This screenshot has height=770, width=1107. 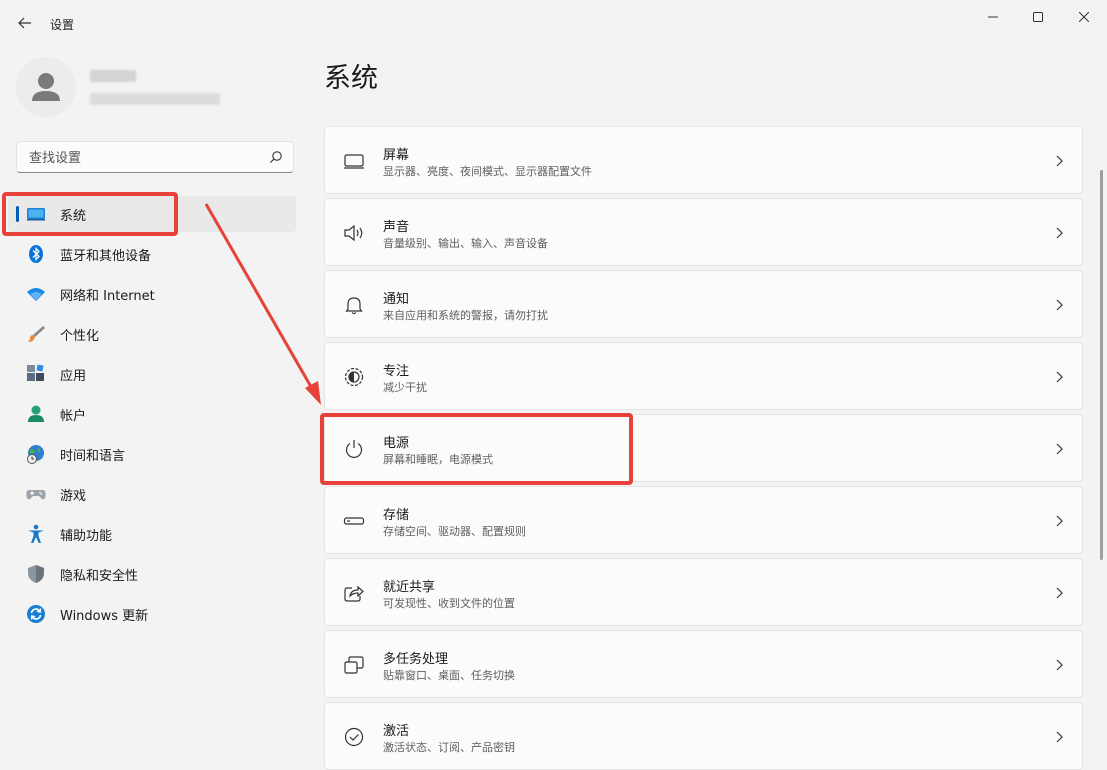 I want to click on avatar, so click(x=46, y=87).